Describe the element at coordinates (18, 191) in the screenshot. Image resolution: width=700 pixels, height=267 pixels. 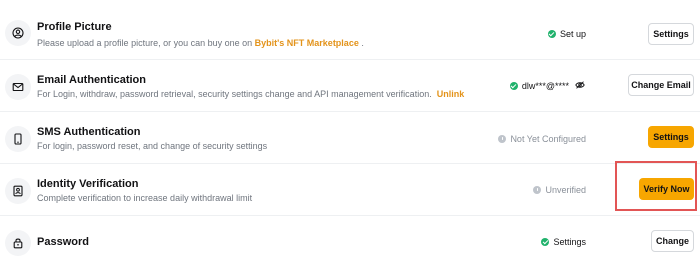
I see `id-card-icon` at that location.